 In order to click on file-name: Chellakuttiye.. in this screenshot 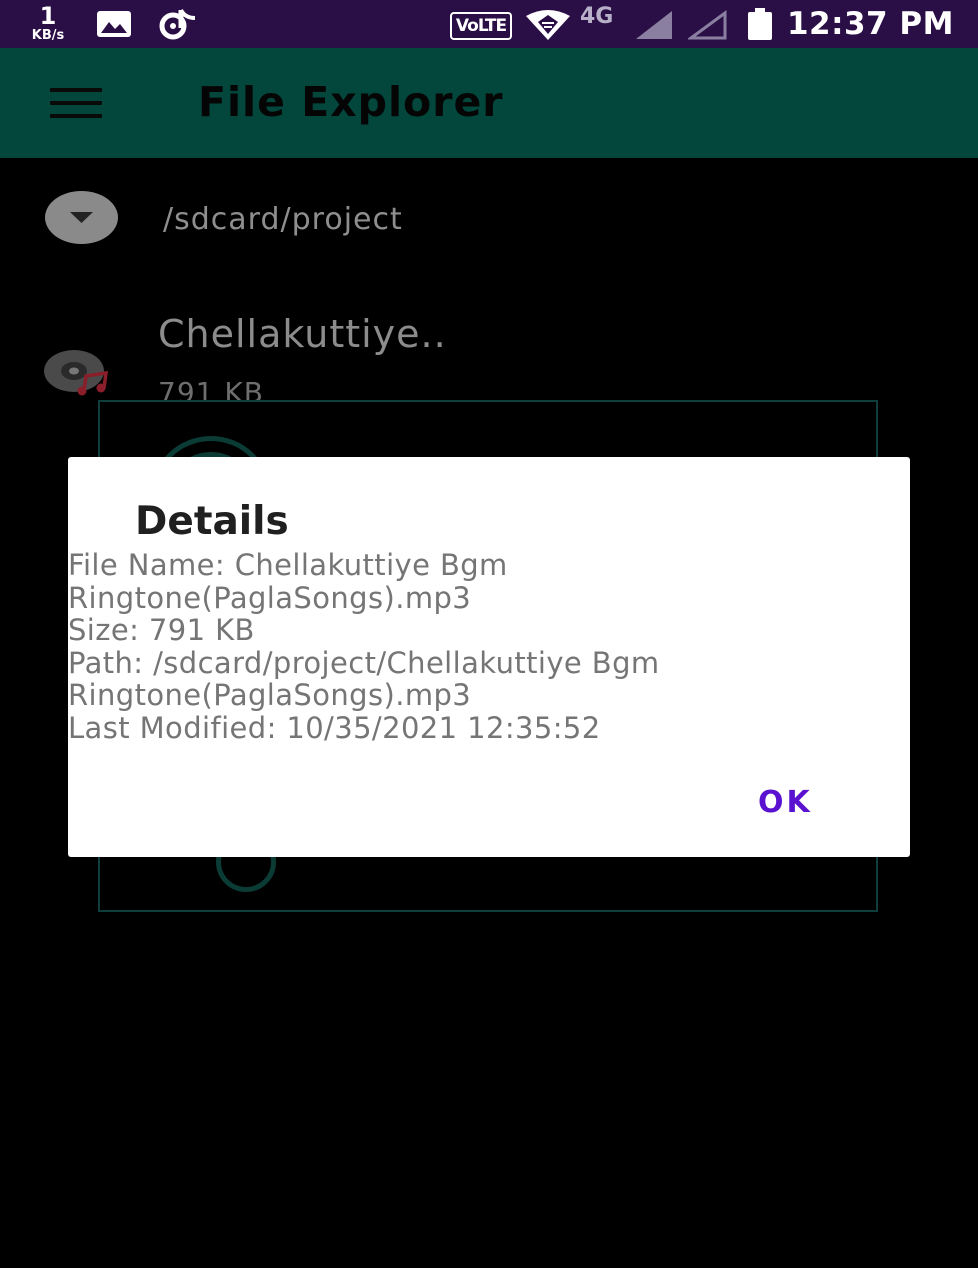, I will do `click(302, 334)`.